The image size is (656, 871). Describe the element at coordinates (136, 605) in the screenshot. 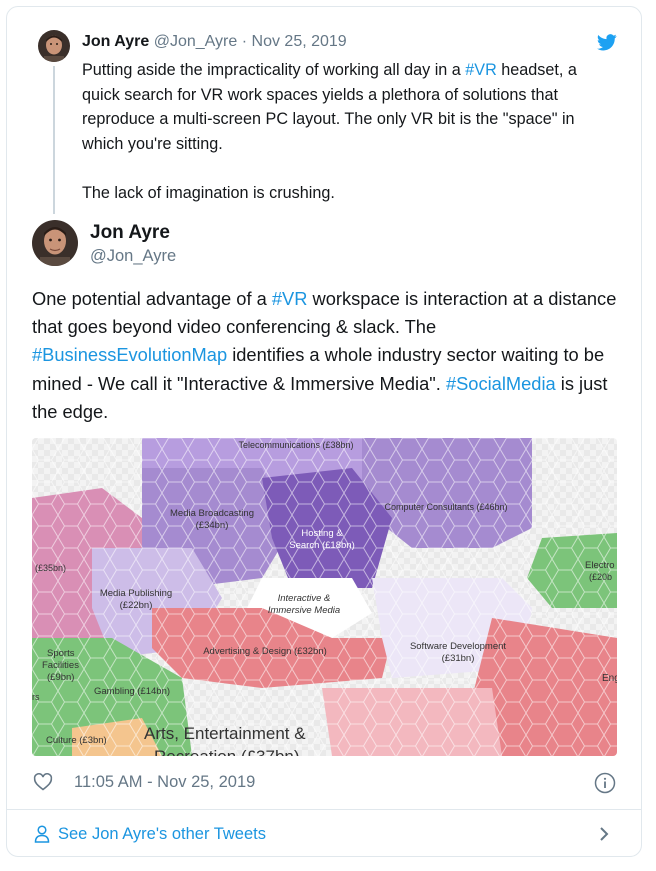

I see `map-label-media-publishing-2: (£22bn)` at that location.